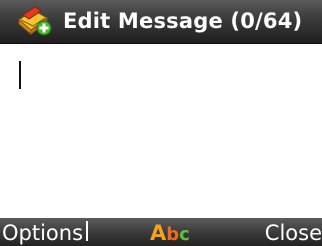  I want to click on options-softkey: Options, so click(45, 232).